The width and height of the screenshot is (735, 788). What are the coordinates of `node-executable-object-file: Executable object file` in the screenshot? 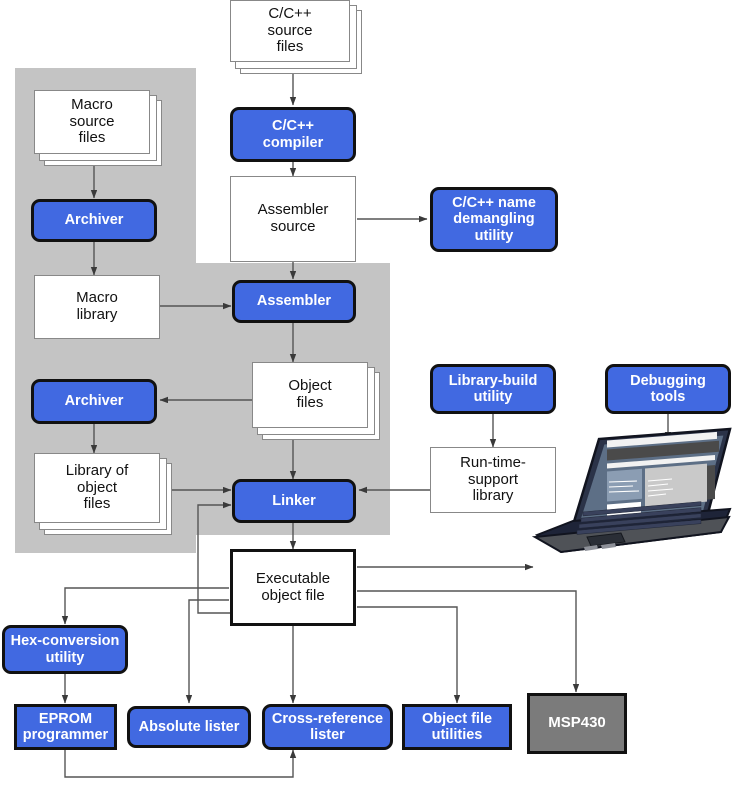 It's located at (293, 587).